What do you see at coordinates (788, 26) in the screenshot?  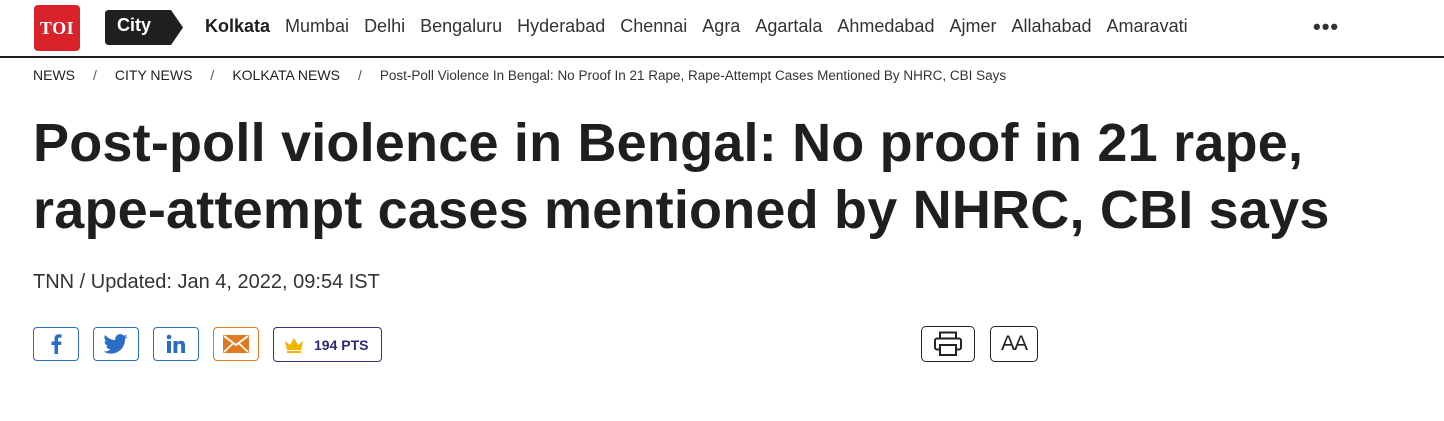 I see `city-link-agartala: Agartala` at bounding box center [788, 26].